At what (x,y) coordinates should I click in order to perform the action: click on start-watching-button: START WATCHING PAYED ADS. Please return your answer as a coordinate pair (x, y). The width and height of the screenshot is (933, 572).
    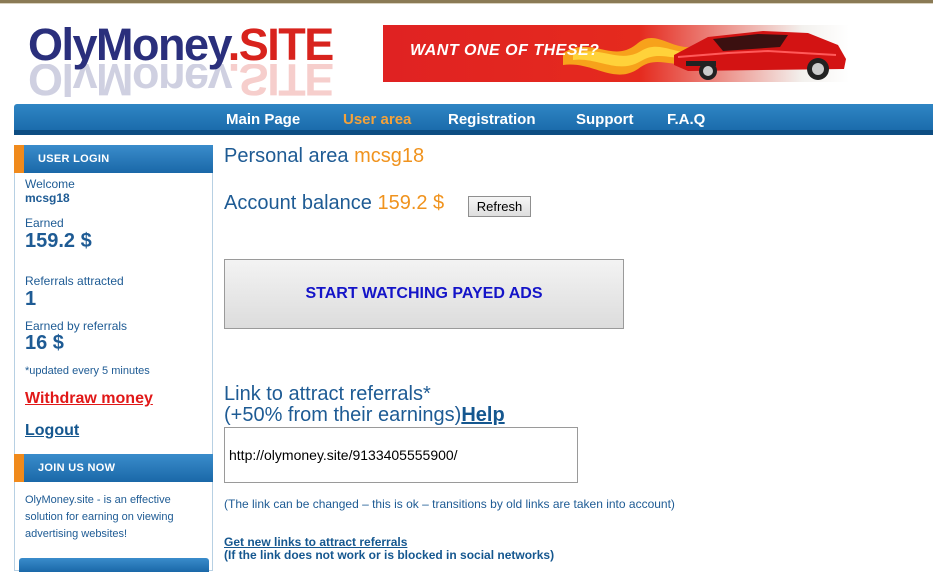
    Looking at the image, I should click on (424, 294).